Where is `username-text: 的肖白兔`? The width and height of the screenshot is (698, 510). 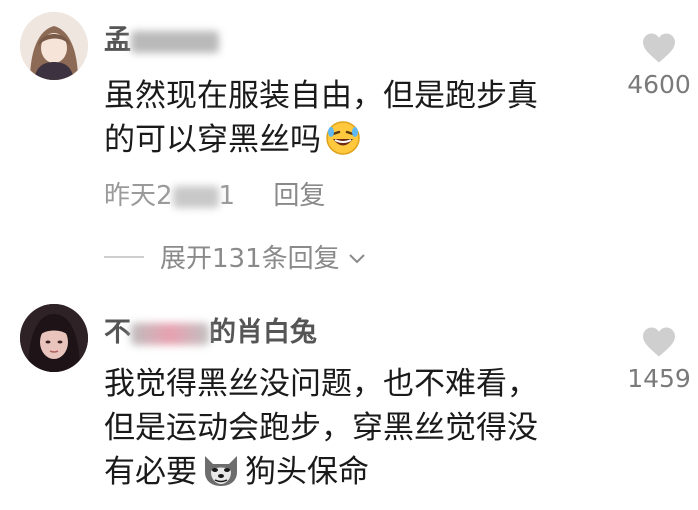
username-text: 的肖白兔 is located at coordinates (263, 332).